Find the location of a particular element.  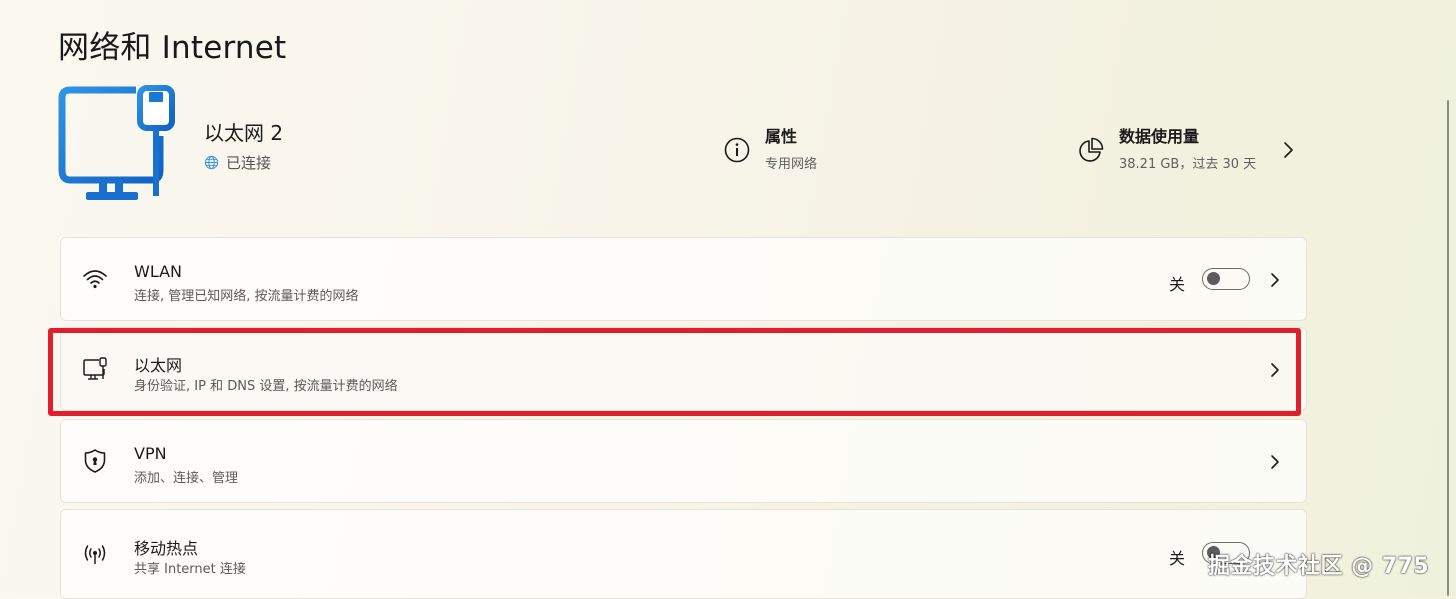

wlan-toggle-label: 关 is located at coordinates (1177, 284).